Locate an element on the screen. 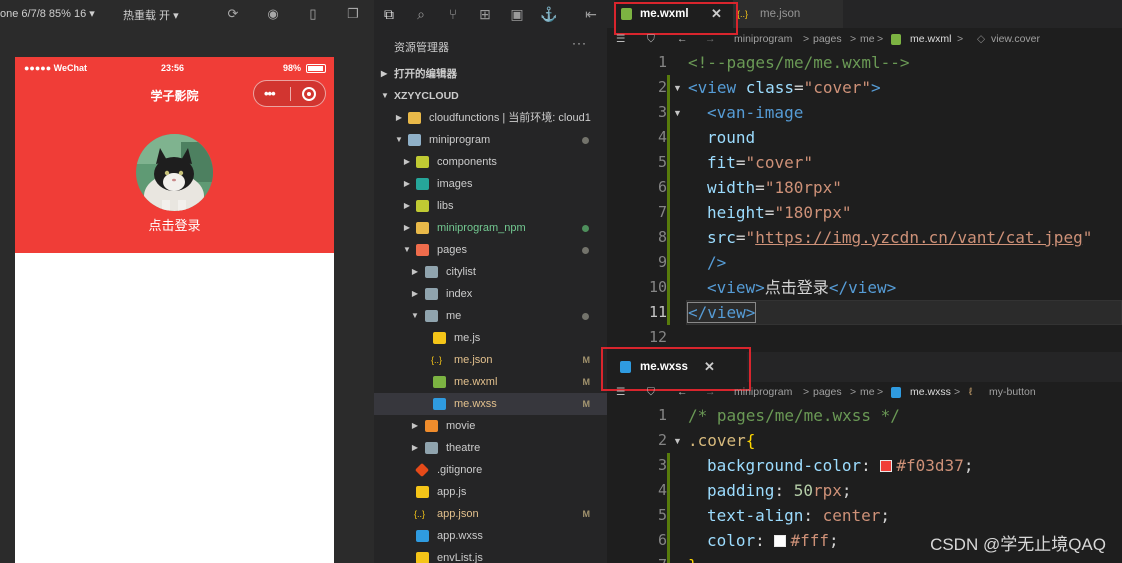 The height and width of the screenshot is (563, 1122). json-file-icon: {..} is located at coordinates (437, 360).